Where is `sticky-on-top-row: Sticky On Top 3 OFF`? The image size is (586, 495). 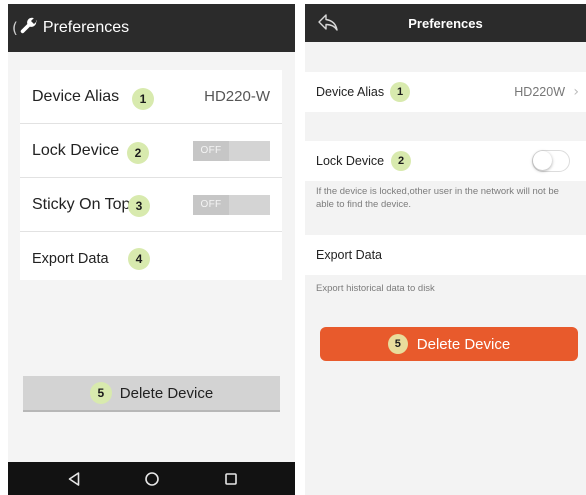
sticky-on-top-row: Sticky On Top 3 OFF is located at coordinates (151, 205).